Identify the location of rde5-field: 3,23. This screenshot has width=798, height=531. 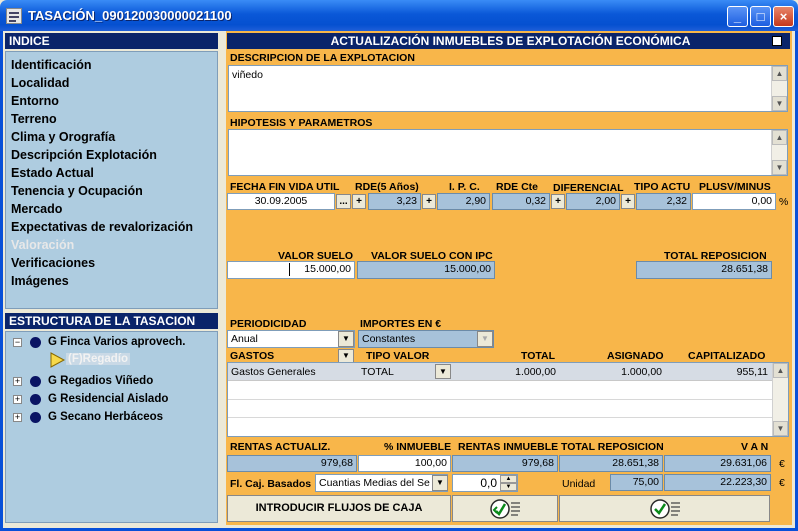
(394, 201).